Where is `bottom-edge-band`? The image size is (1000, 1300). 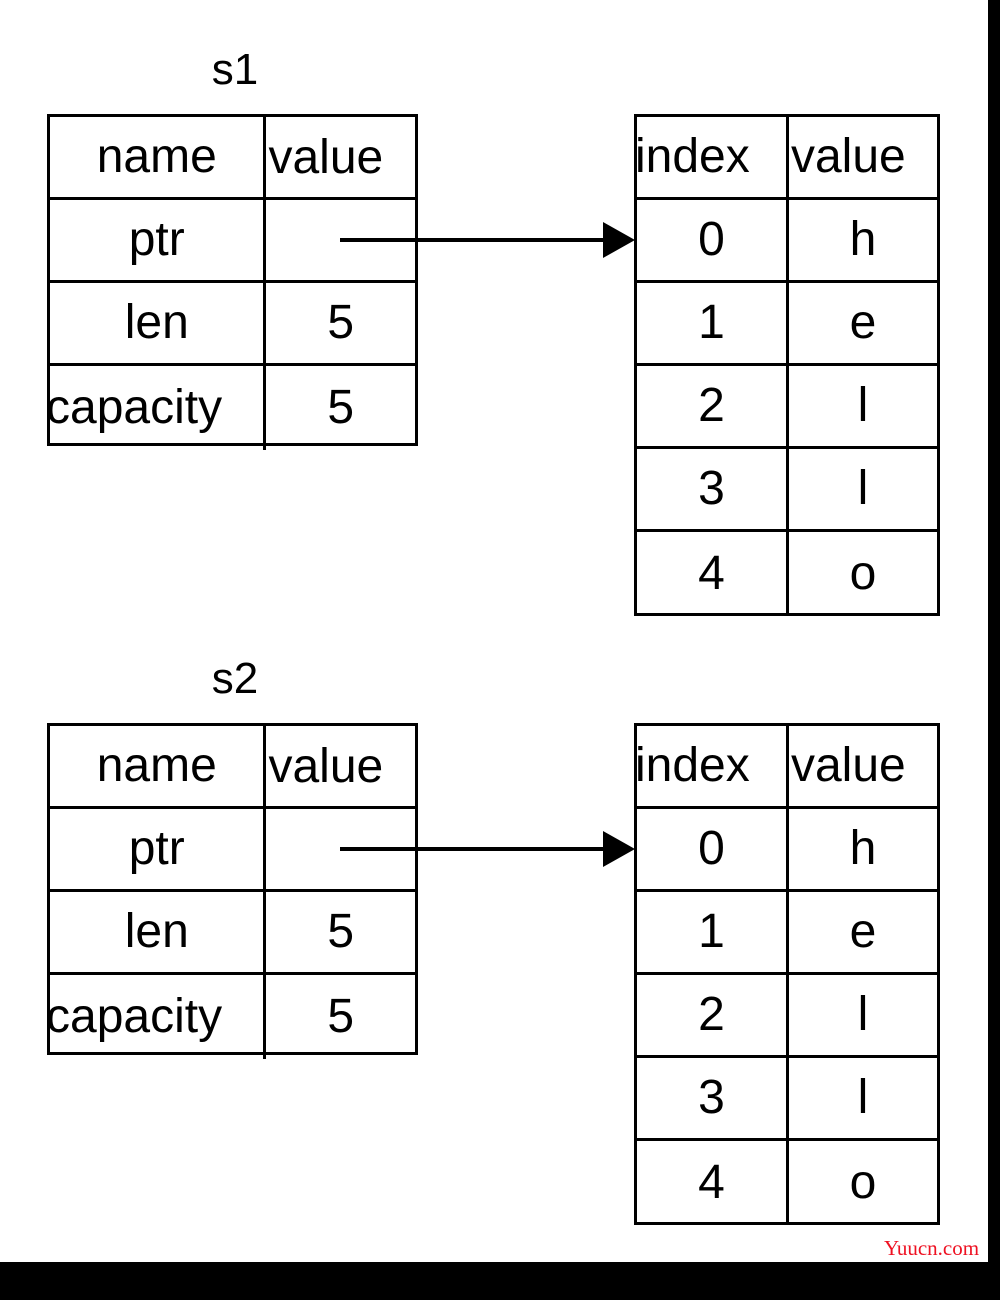
bottom-edge-band is located at coordinates (500, 1281).